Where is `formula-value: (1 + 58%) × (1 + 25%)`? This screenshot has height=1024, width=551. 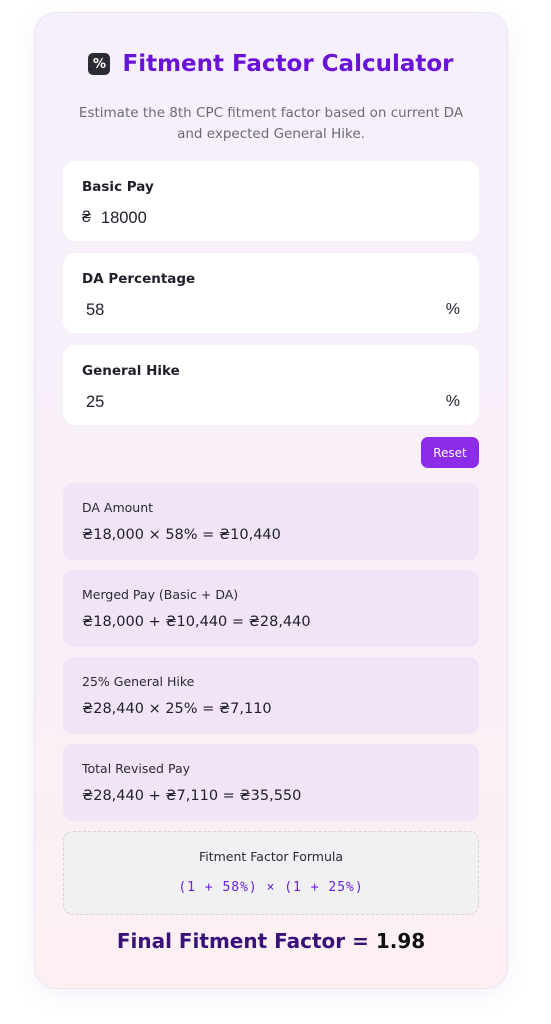 formula-value: (1 + 58%) × (1 + 25%) is located at coordinates (271, 887).